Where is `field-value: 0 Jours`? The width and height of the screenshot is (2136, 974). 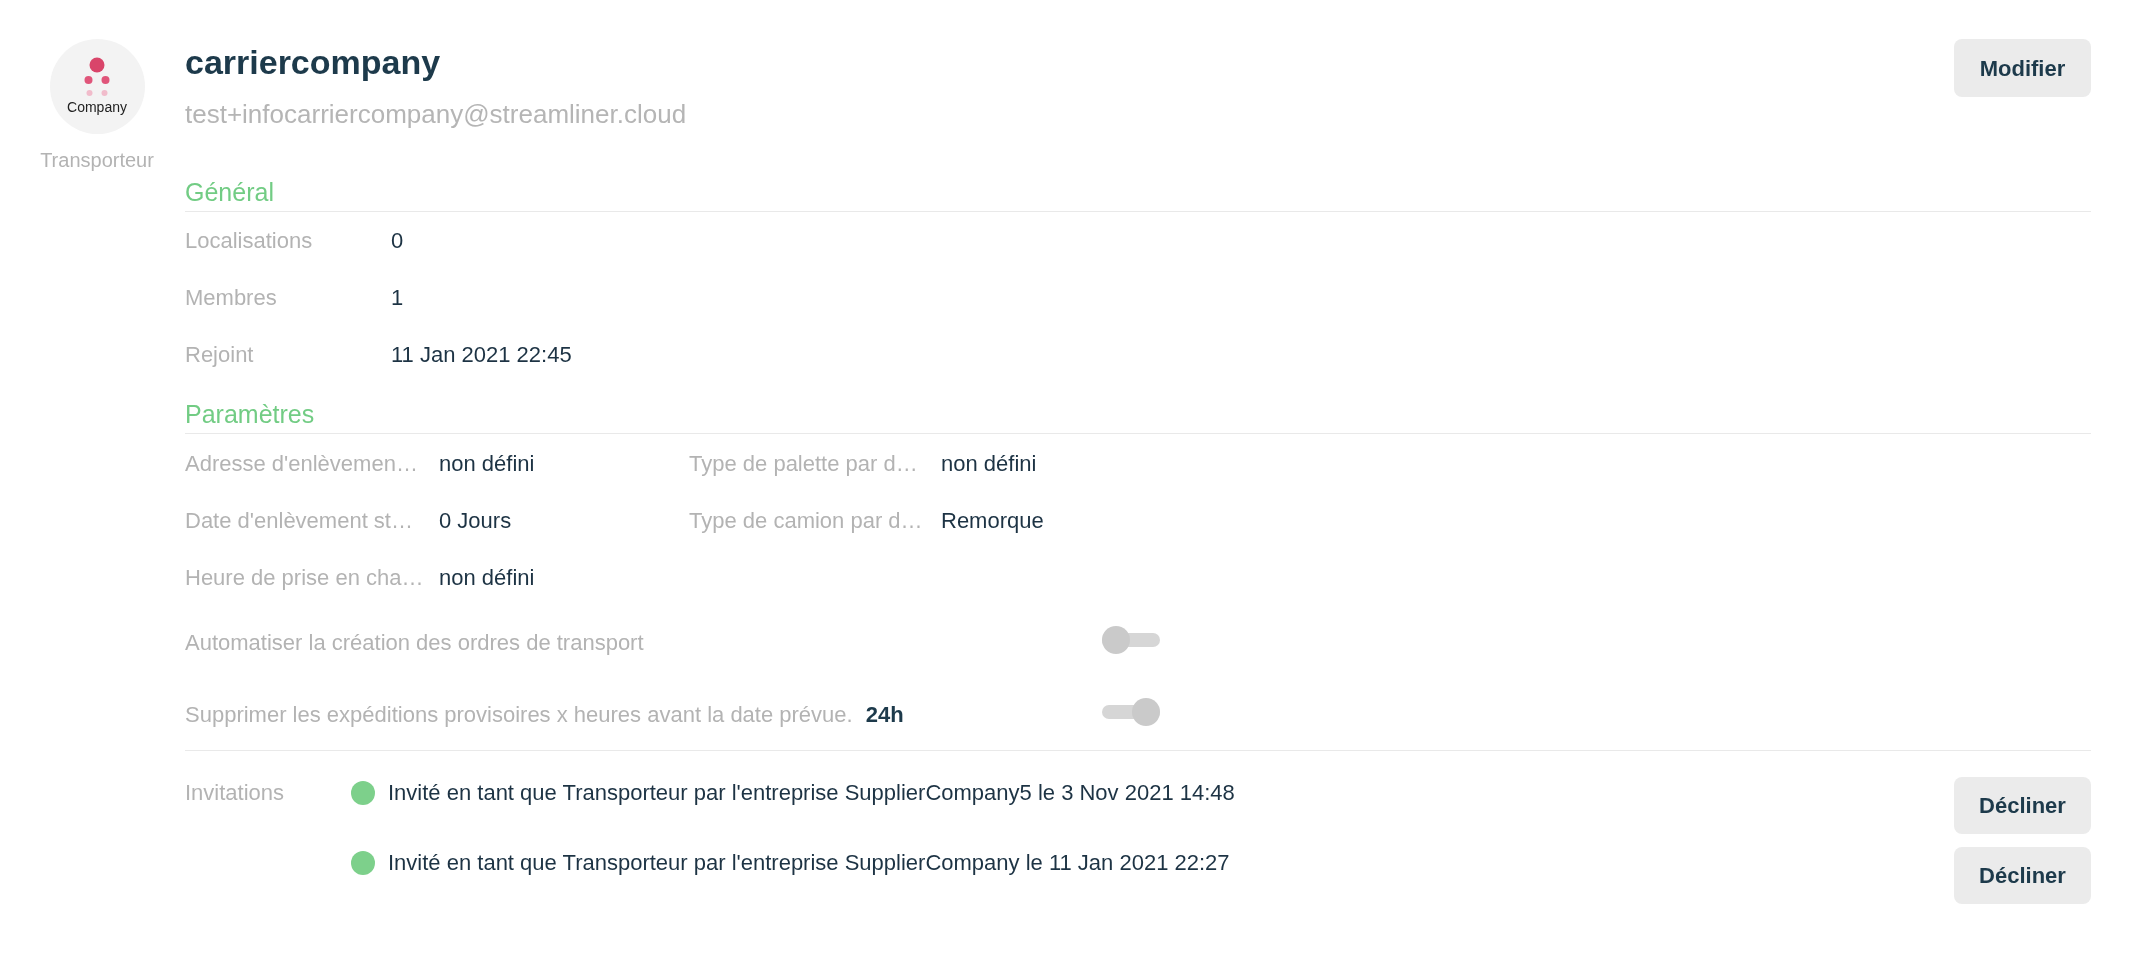 field-value: 0 Jours is located at coordinates (475, 520).